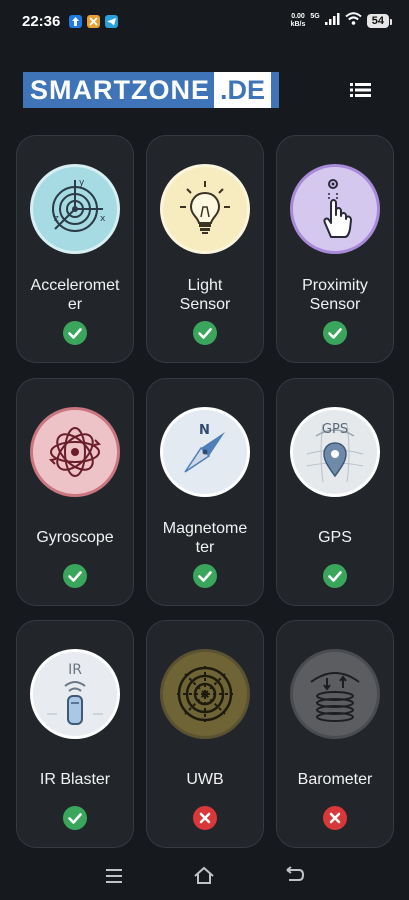  Describe the element at coordinates (335, 452) in the screenshot. I see `map-pin-icon: GPS` at that location.